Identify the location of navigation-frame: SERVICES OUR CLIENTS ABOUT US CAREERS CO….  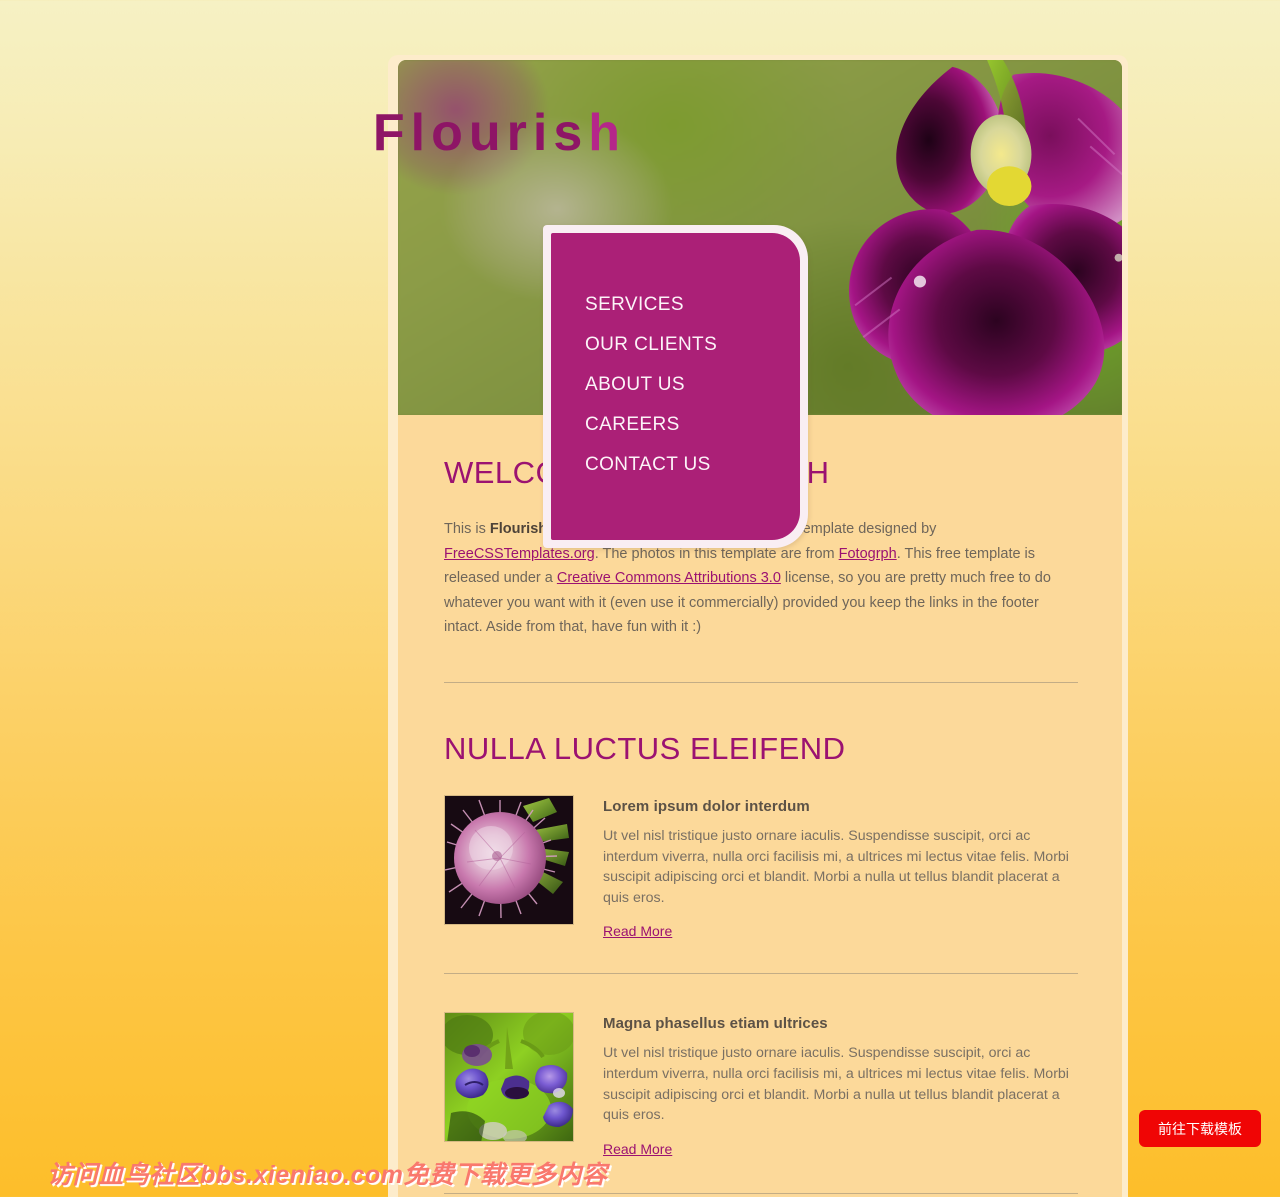
(675, 386).